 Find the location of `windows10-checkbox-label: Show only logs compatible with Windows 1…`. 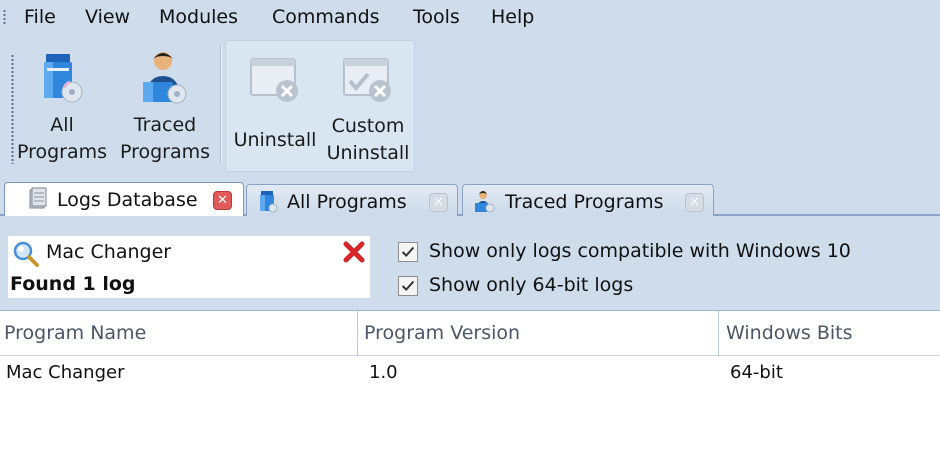

windows10-checkbox-label: Show only logs compatible with Windows 1… is located at coordinates (640, 251).